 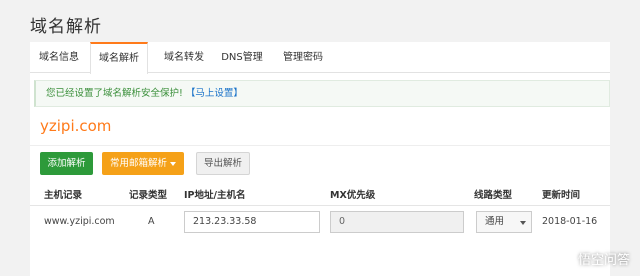 What do you see at coordinates (303, 57) in the screenshot?
I see `tab-manage-password: 管理密码` at bounding box center [303, 57].